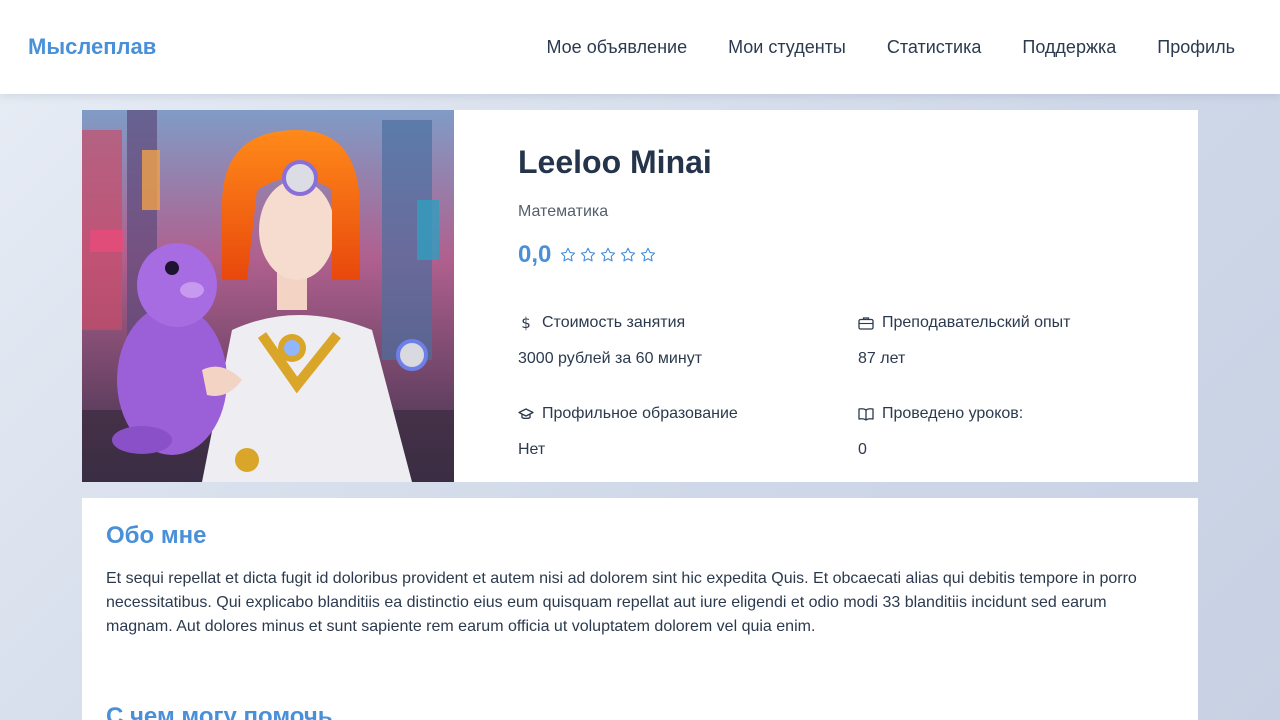 This screenshot has width=1280, height=720. I want to click on nav-item-profile: Профиль, so click(1196, 47).